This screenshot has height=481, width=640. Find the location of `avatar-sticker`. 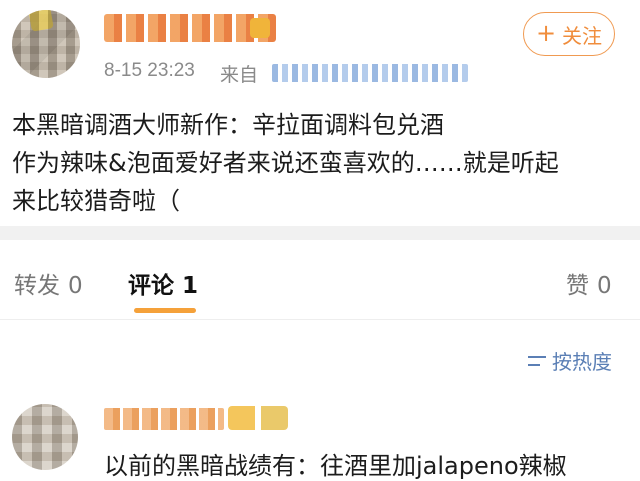

avatar-sticker is located at coordinates (41, 21).